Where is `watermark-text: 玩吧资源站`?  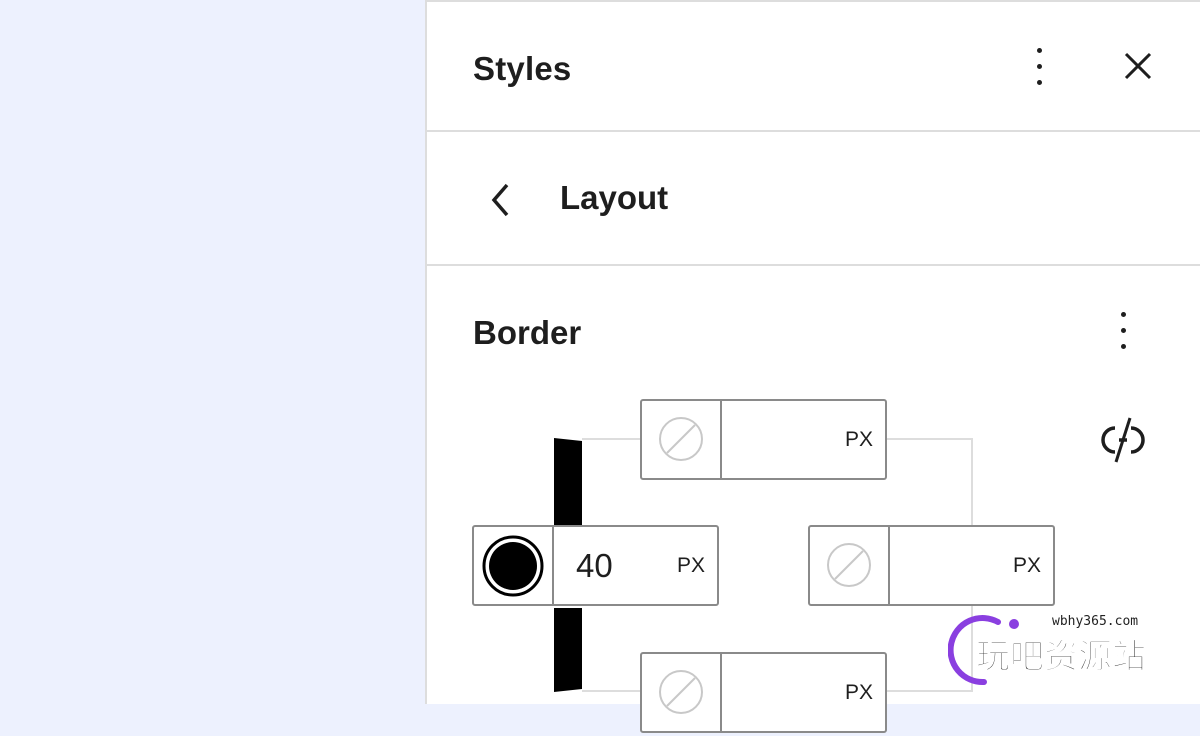
watermark-text: 玩吧资源站 is located at coordinates (1061, 657).